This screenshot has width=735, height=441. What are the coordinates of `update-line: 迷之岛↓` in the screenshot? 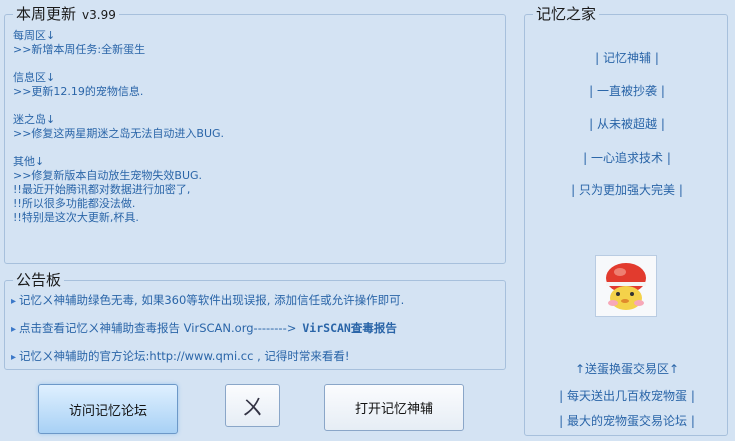 It's located at (34, 119).